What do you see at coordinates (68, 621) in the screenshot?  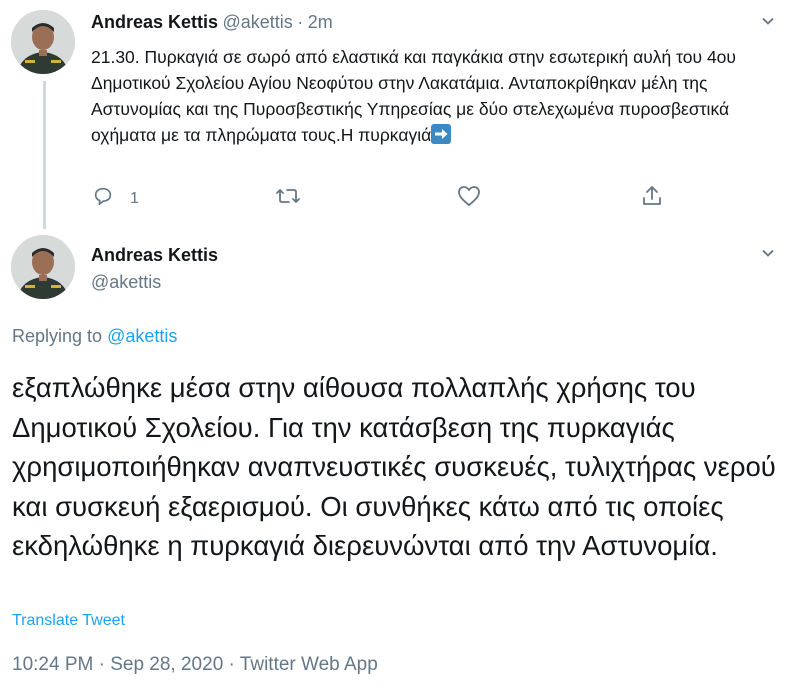 I see `translate-tweet-link: Translate Tweet` at bounding box center [68, 621].